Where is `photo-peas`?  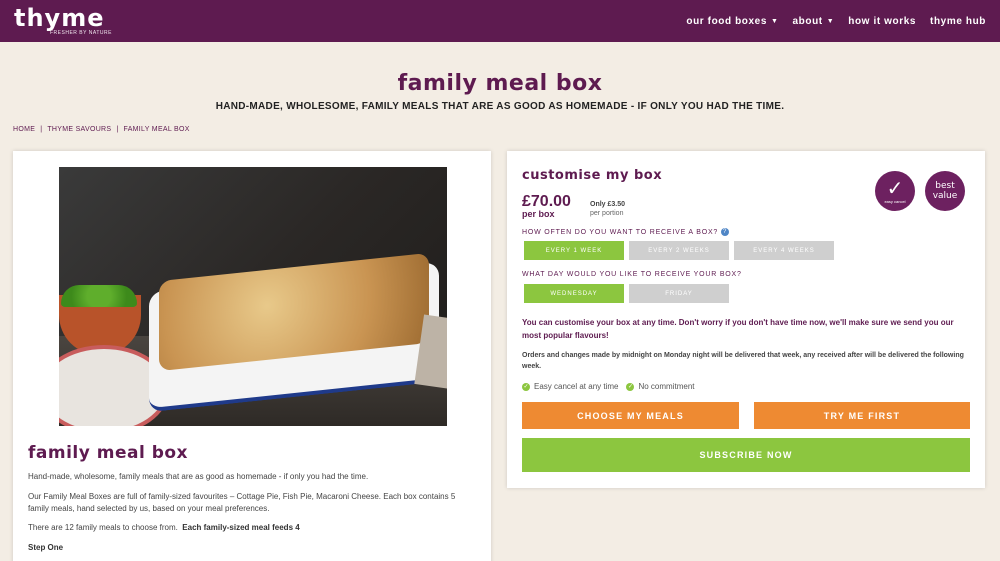 photo-peas is located at coordinates (99, 296).